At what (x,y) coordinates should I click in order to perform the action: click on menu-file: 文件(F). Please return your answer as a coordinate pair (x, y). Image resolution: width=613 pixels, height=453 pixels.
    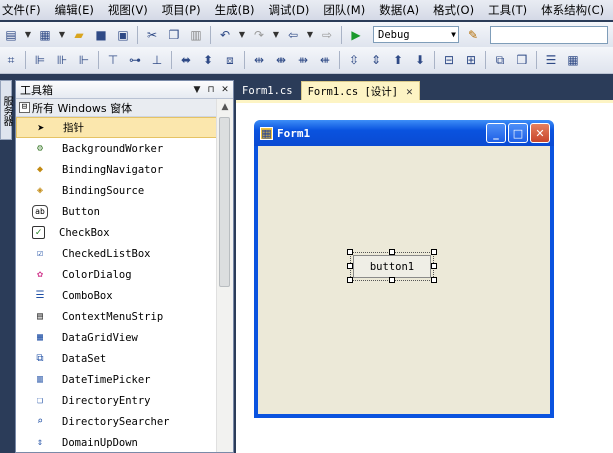
    Looking at the image, I should click on (24, 10).